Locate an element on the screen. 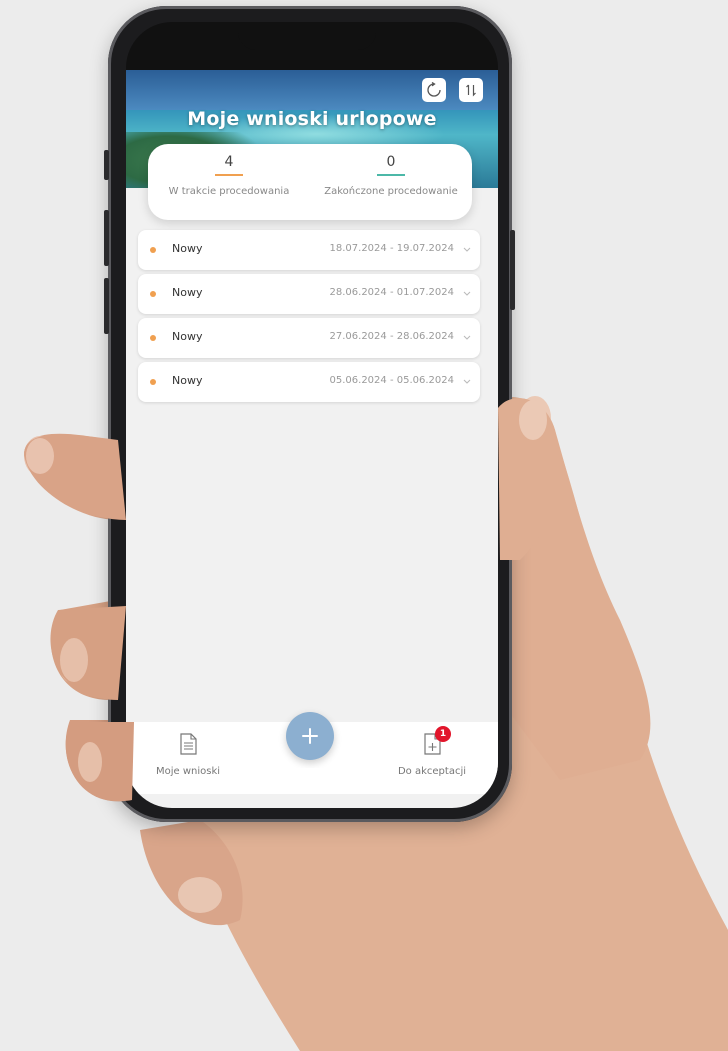  tab-my-requests: Moje wnioski is located at coordinates (188, 754).